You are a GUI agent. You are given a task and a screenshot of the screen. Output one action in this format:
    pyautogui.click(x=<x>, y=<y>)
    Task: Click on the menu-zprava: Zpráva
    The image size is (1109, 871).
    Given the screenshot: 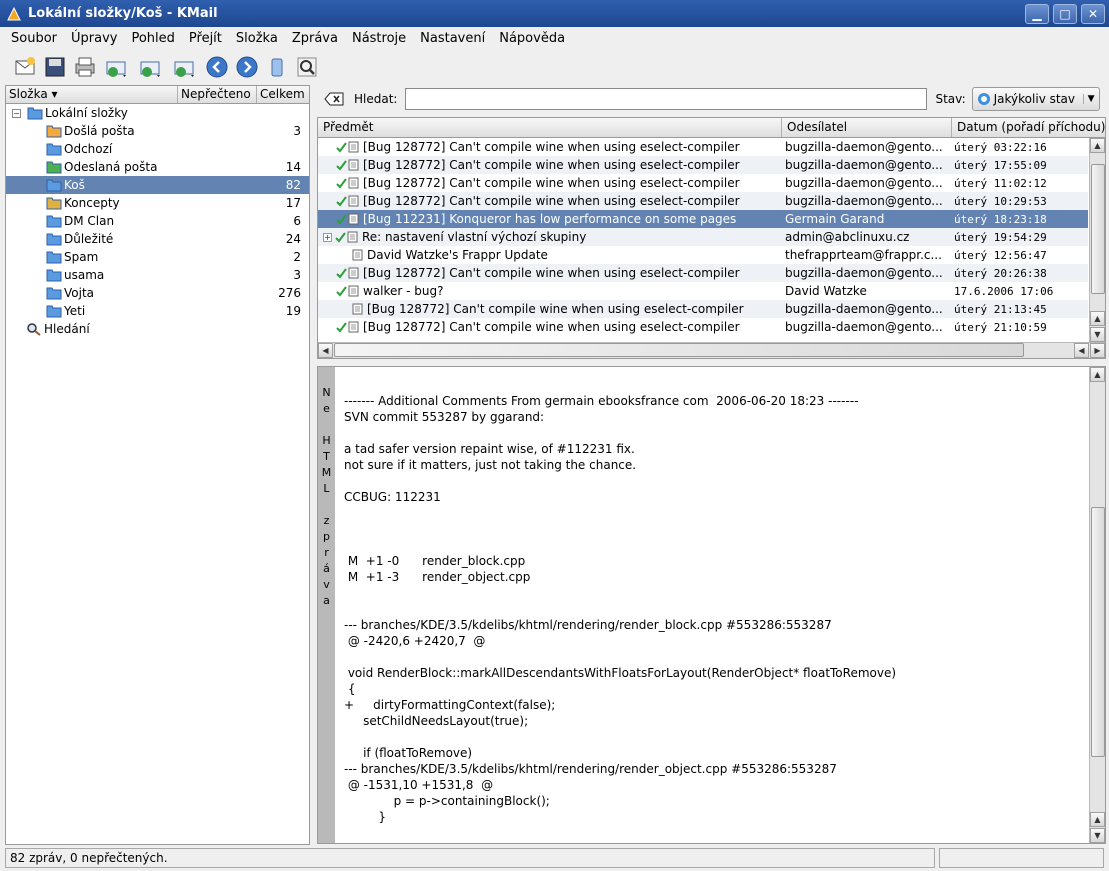 What is the action you would take?
    pyautogui.click(x=315, y=38)
    